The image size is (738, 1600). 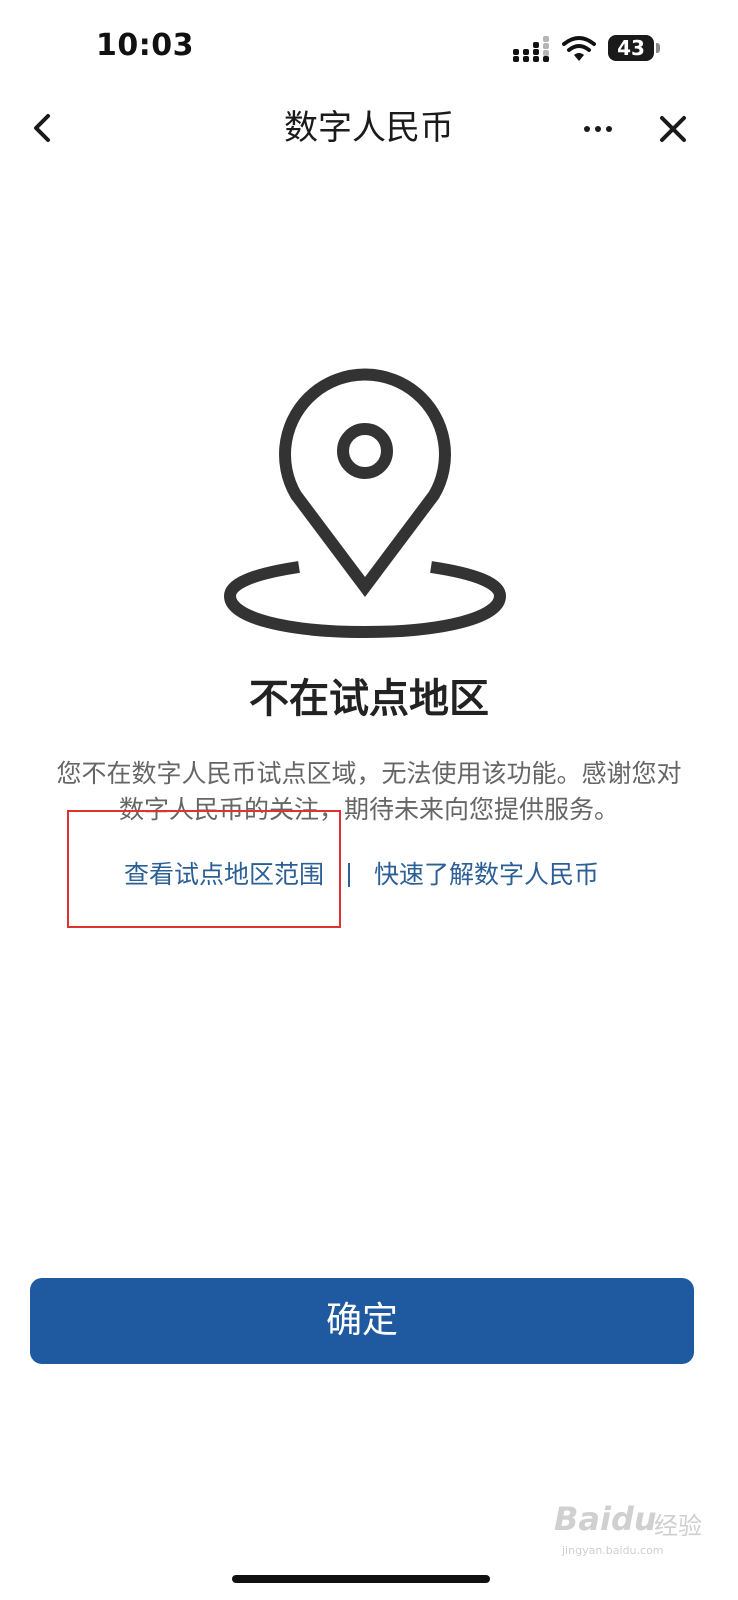 I want to click on status-time: 10:03, so click(x=145, y=45).